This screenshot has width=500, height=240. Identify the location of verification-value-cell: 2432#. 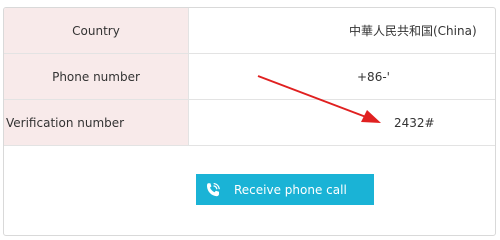
(342, 122).